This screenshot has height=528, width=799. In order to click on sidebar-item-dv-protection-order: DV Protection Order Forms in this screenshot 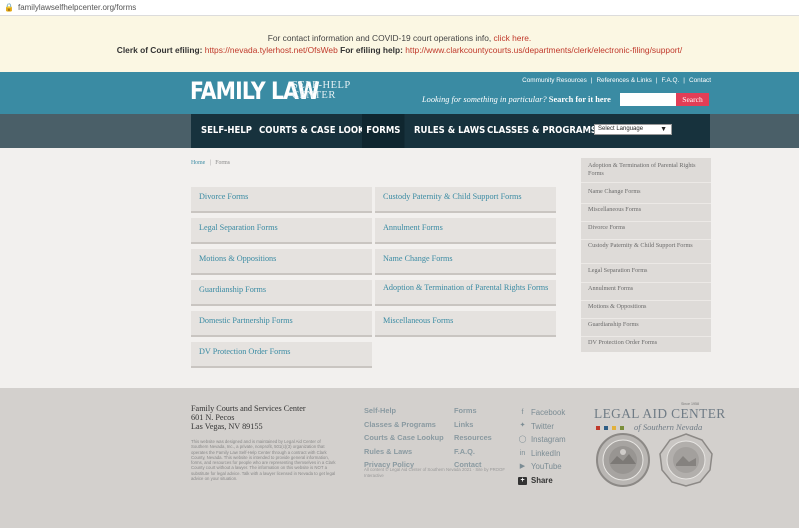, I will do `click(646, 345)`.